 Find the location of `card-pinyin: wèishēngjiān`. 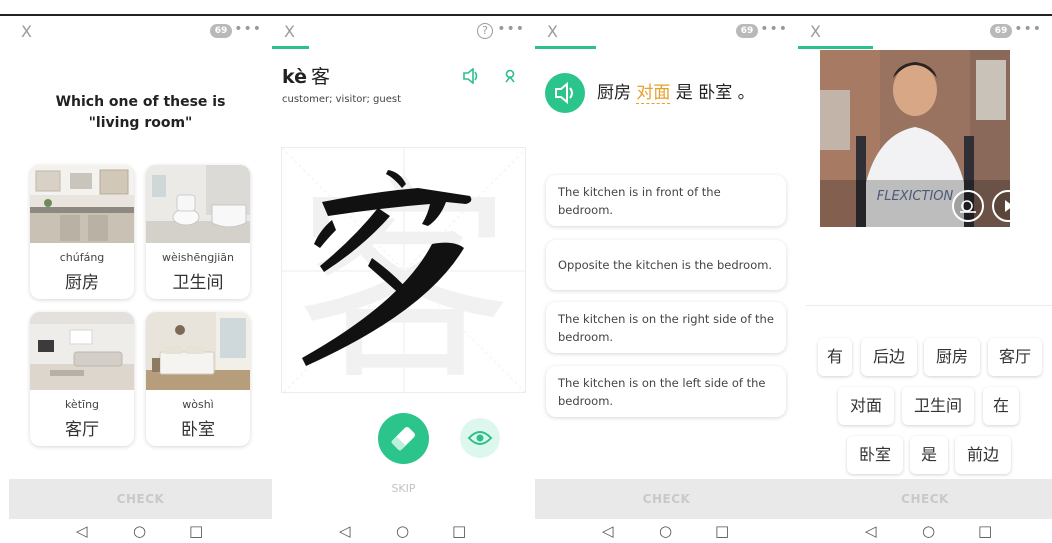

card-pinyin: wèishēngjiān is located at coordinates (198, 257).